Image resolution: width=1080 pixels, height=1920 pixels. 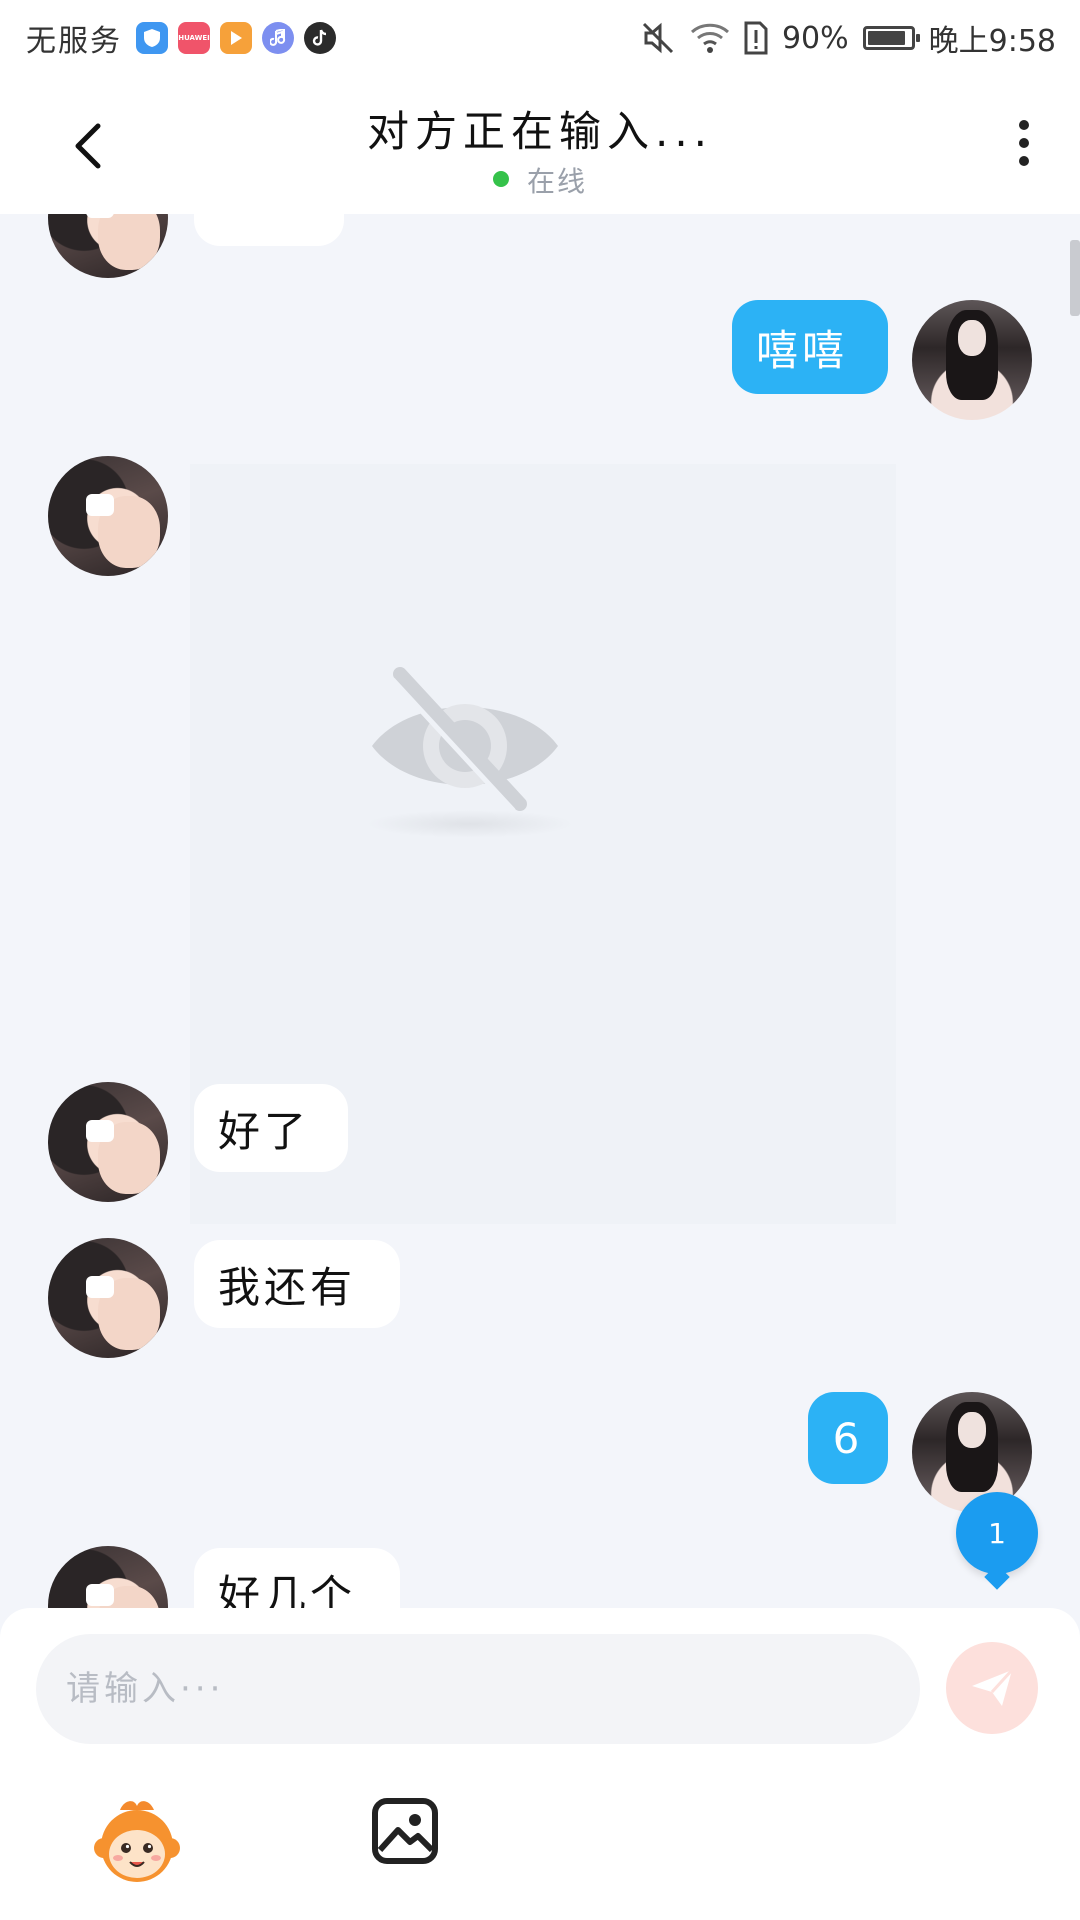 I want to click on paper-plane-icon, so click(x=993, y=1687).